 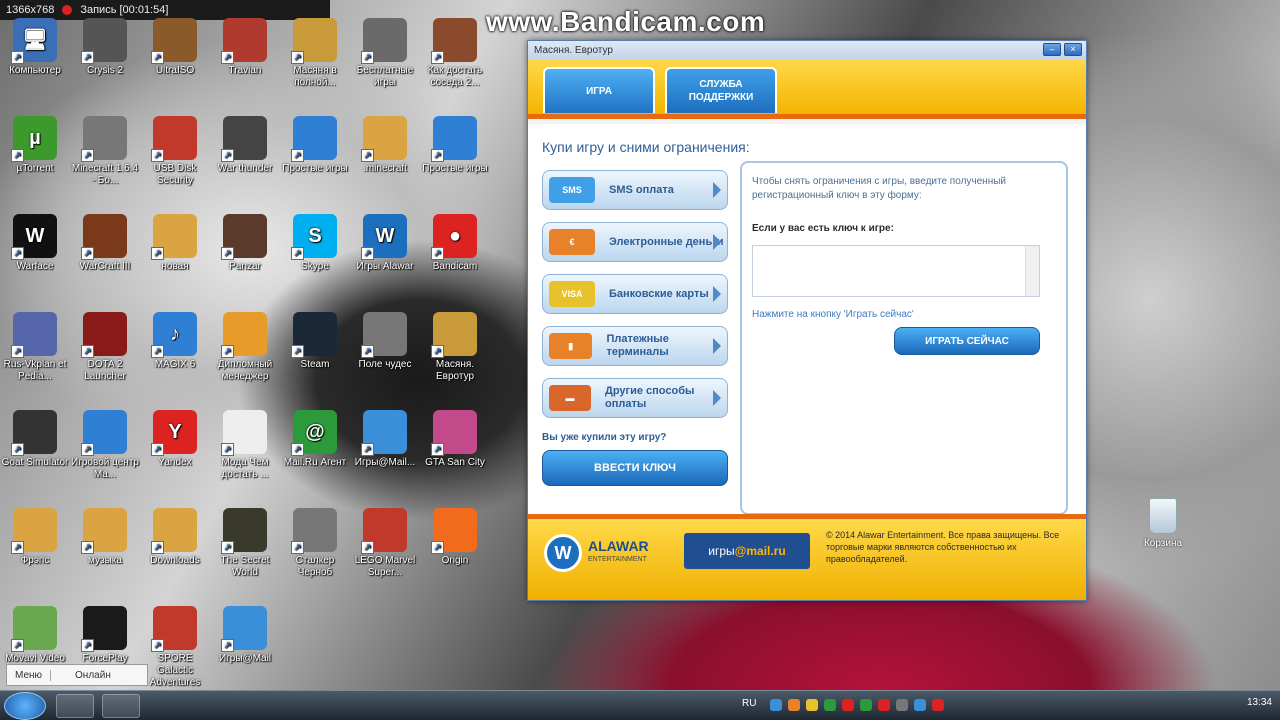 What do you see at coordinates (175, 462) in the screenshot?
I see `desktop-icon-label: Yandex` at bounding box center [175, 462].